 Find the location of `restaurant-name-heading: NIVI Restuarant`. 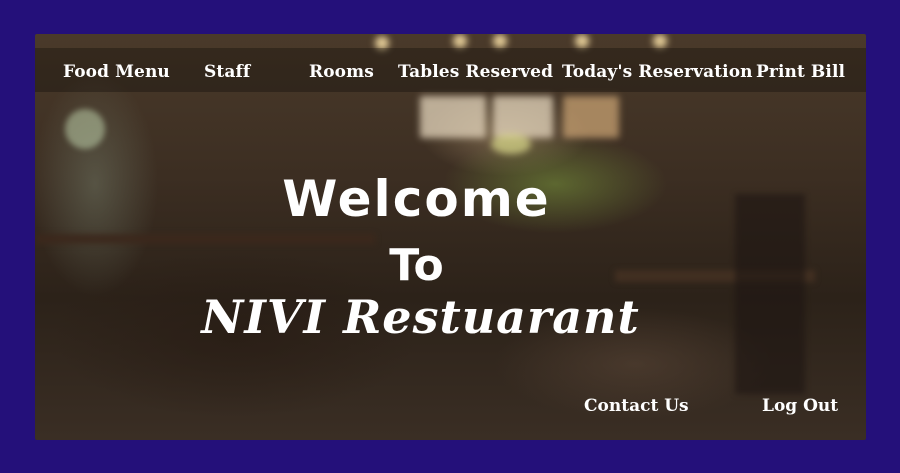

restaurant-name-heading: NIVI Restuarant is located at coordinates (420, 317).